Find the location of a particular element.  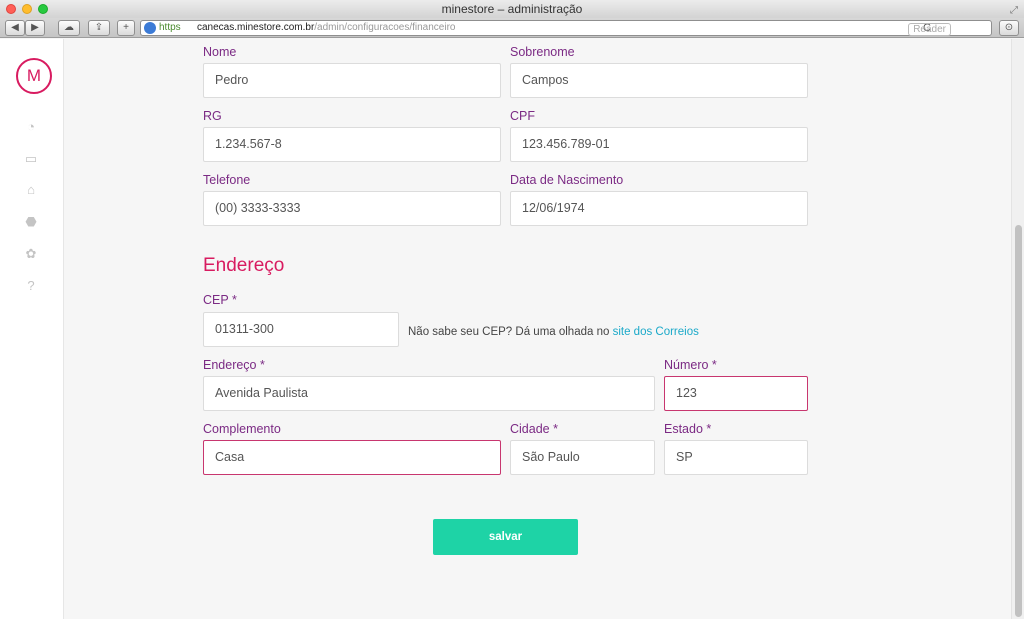

minimize-window-icon is located at coordinates (27, 9).